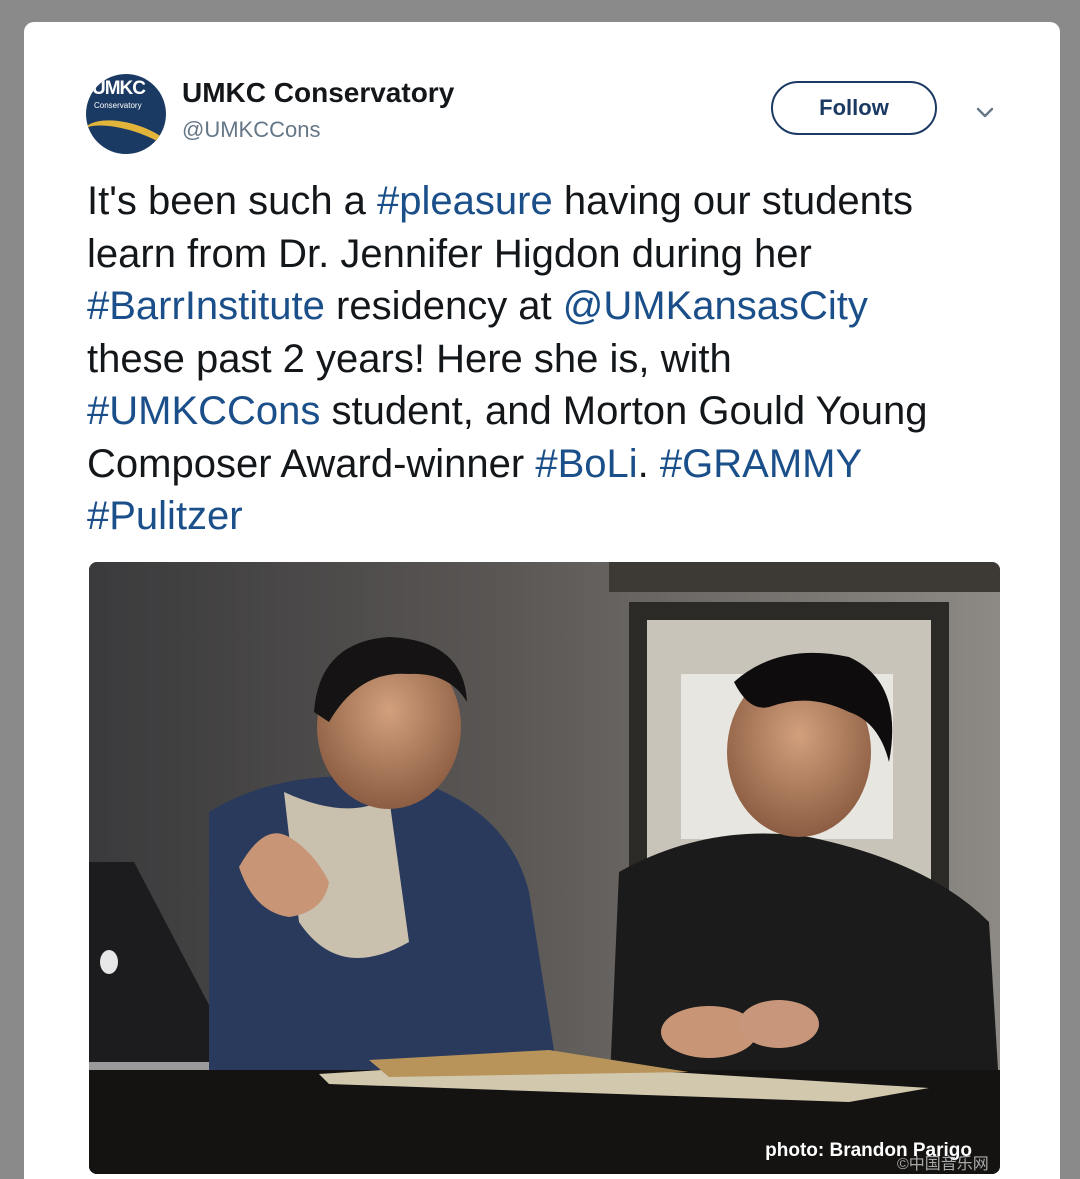  What do you see at coordinates (985, 113) in the screenshot?
I see `chevron-down-icon` at bounding box center [985, 113].